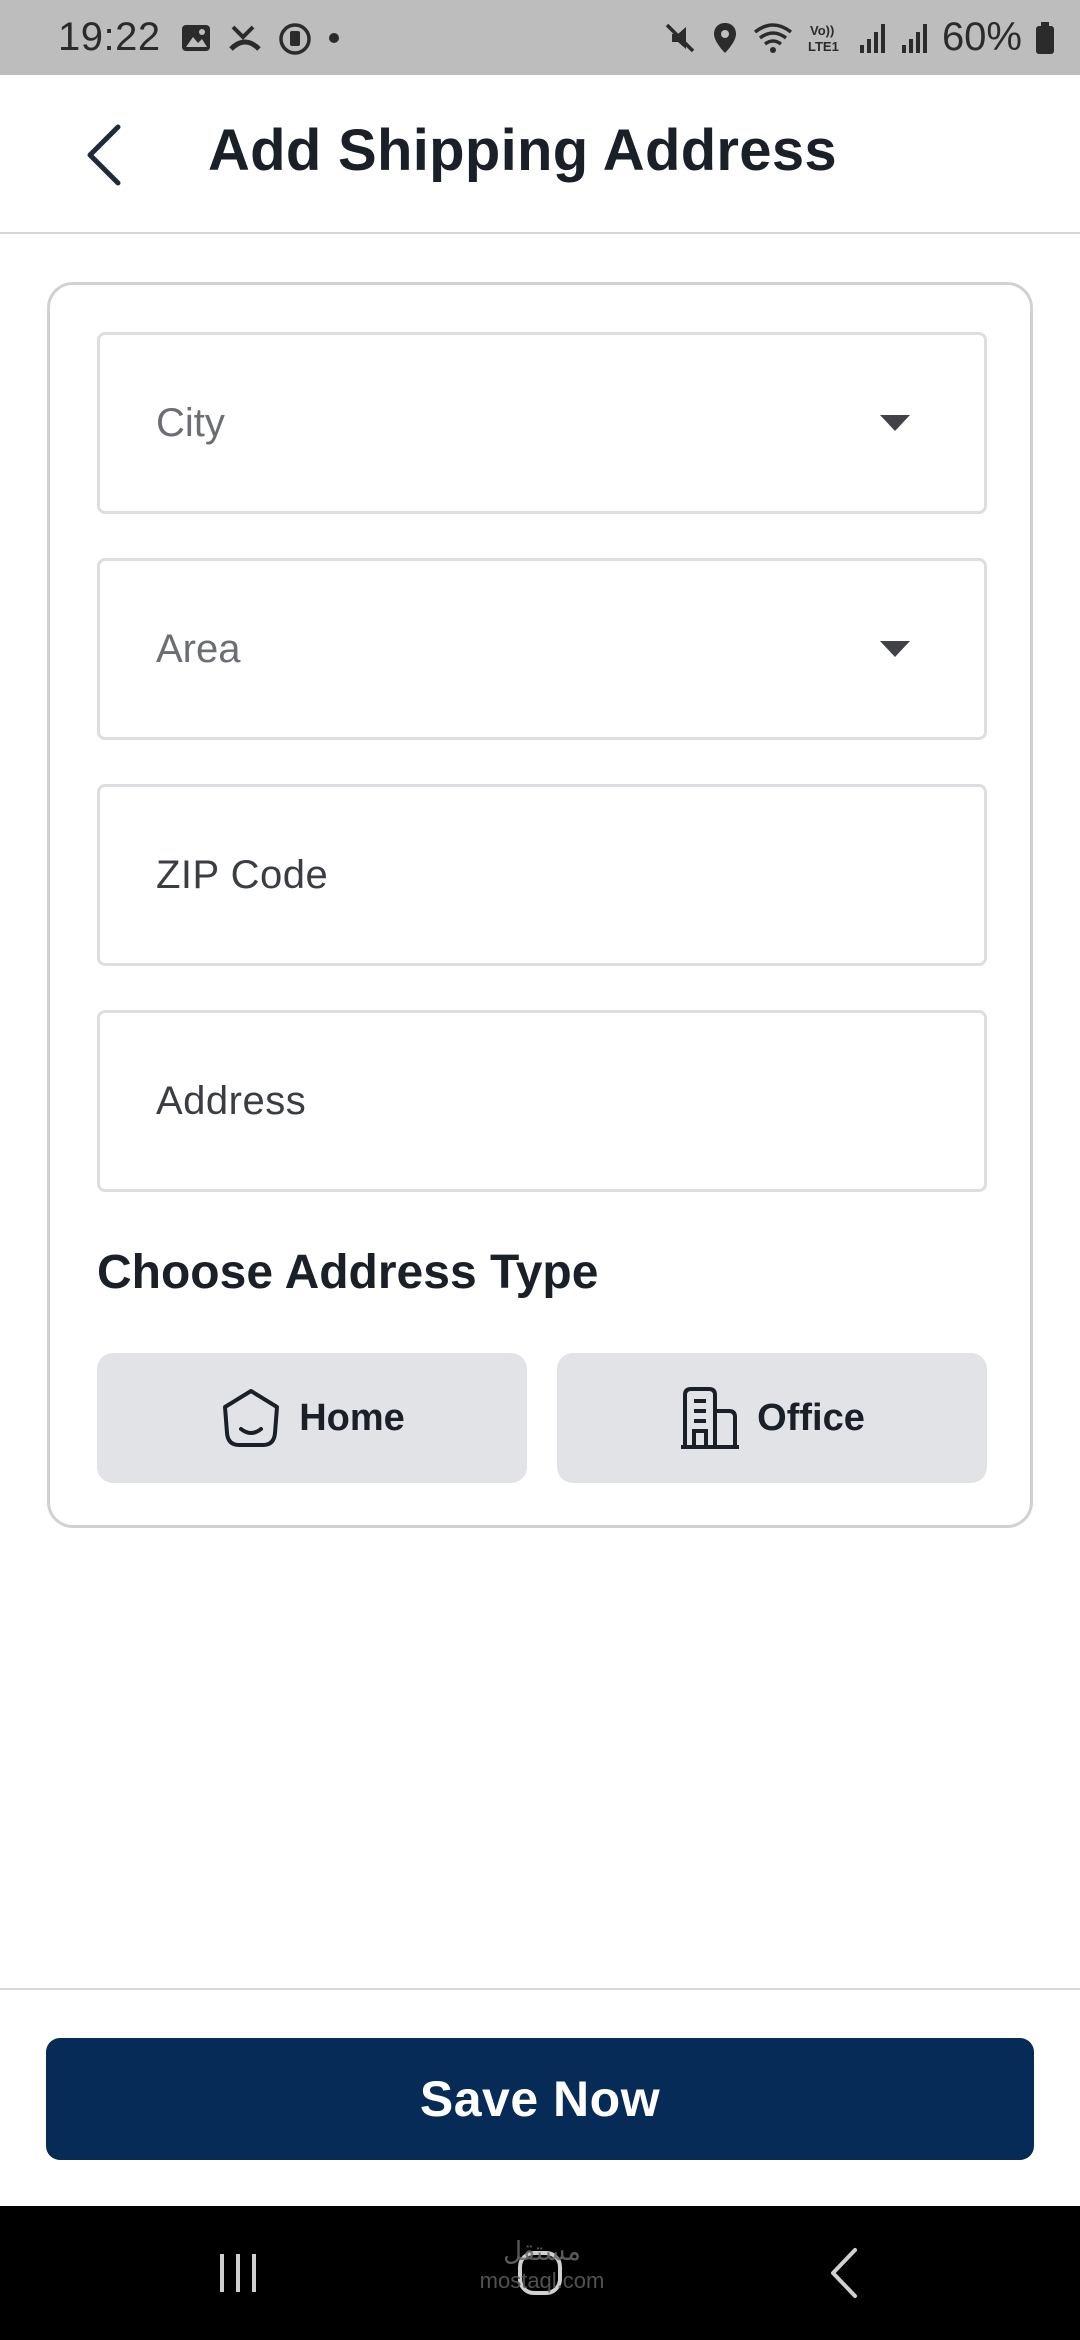 Image resolution: width=1080 pixels, height=2340 pixels. What do you see at coordinates (352, 1417) in the screenshot?
I see `home-type-label: Home` at bounding box center [352, 1417].